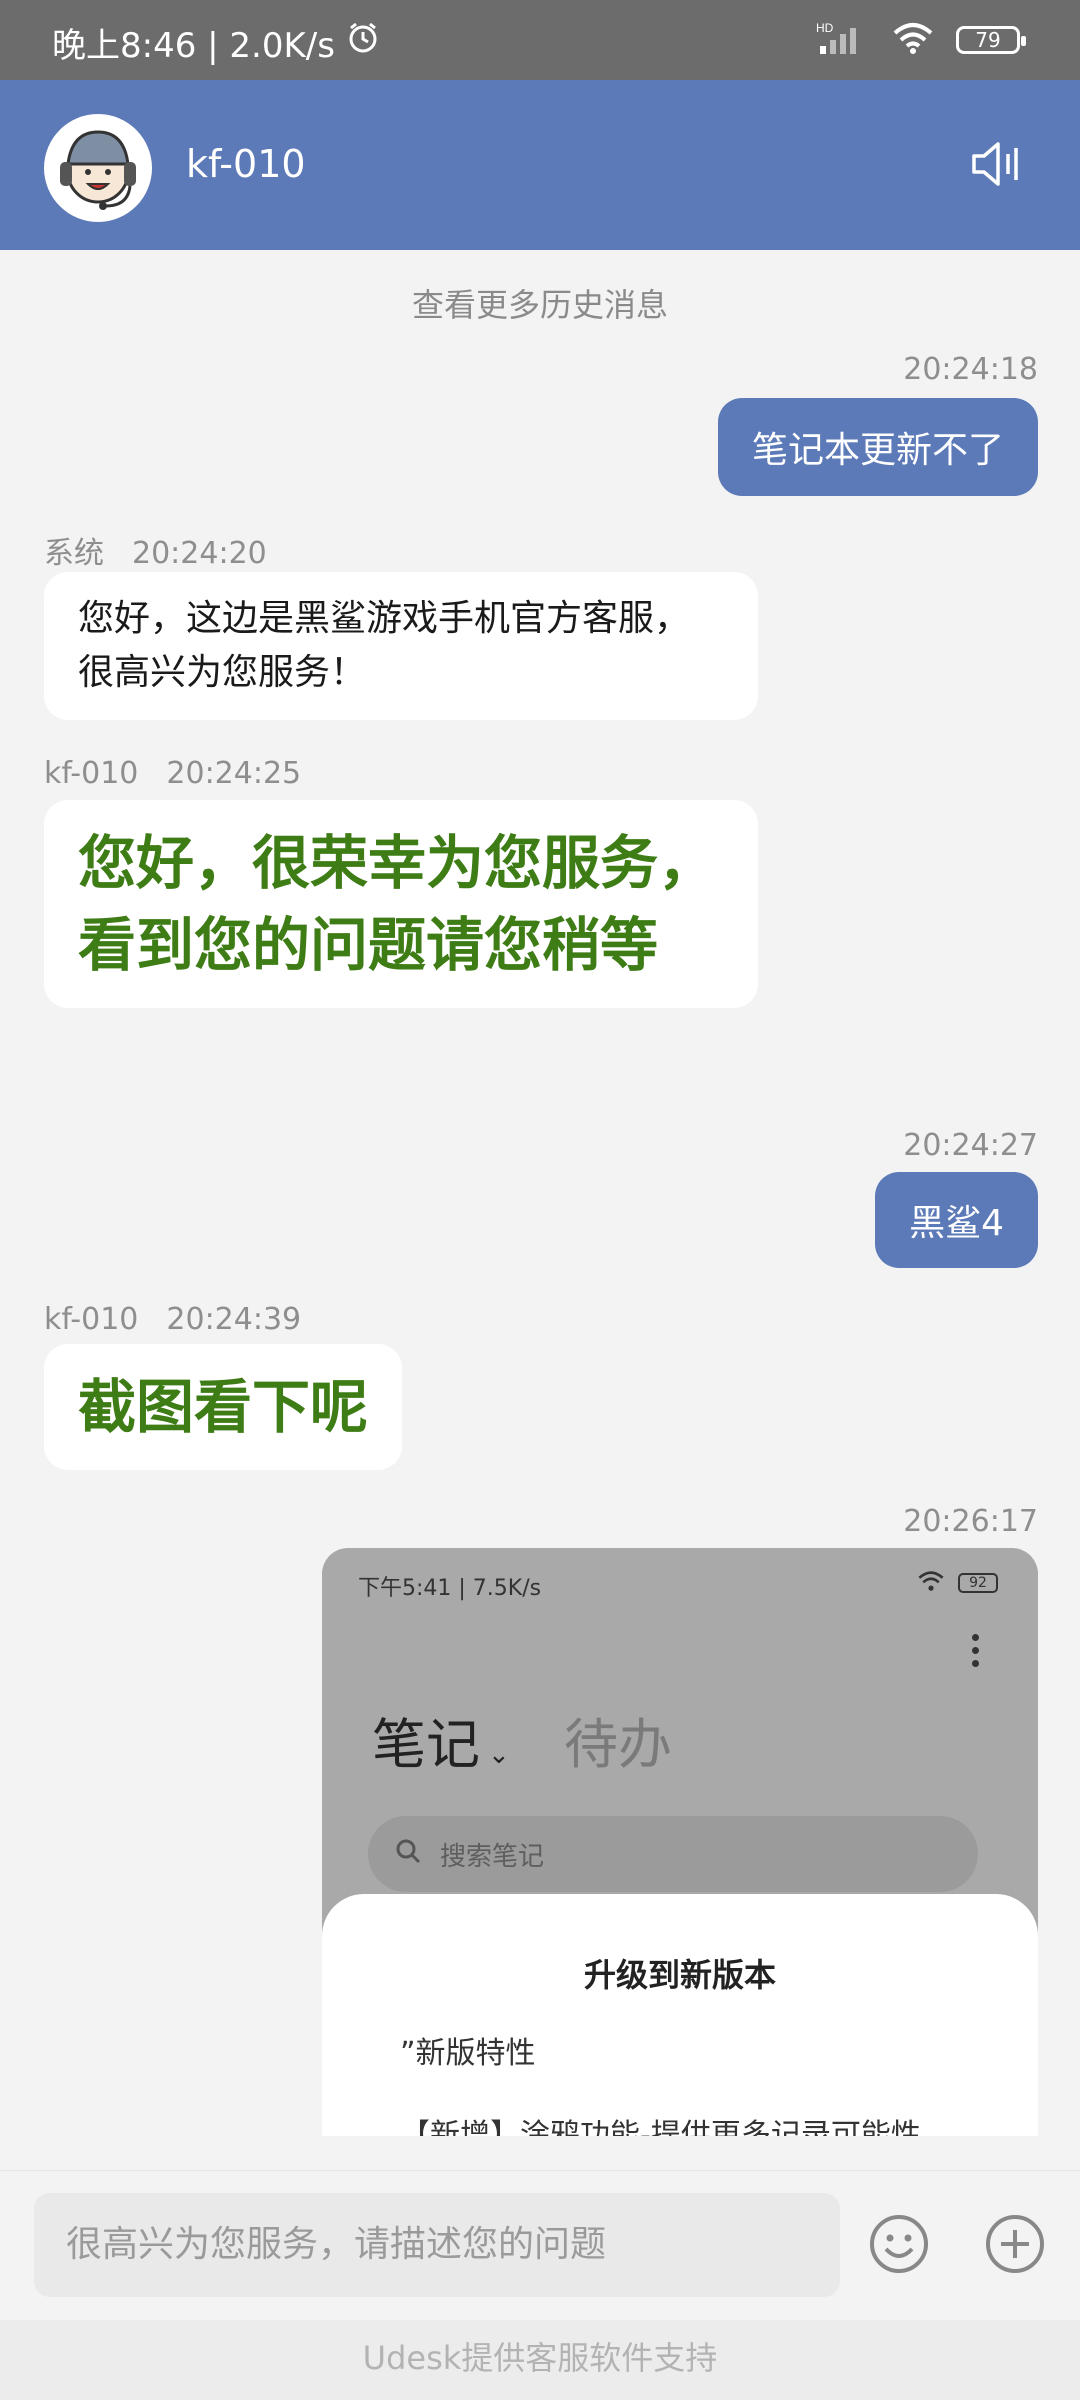  I want to click on outgoing-message: 笔记本更新不了, so click(877, 447).